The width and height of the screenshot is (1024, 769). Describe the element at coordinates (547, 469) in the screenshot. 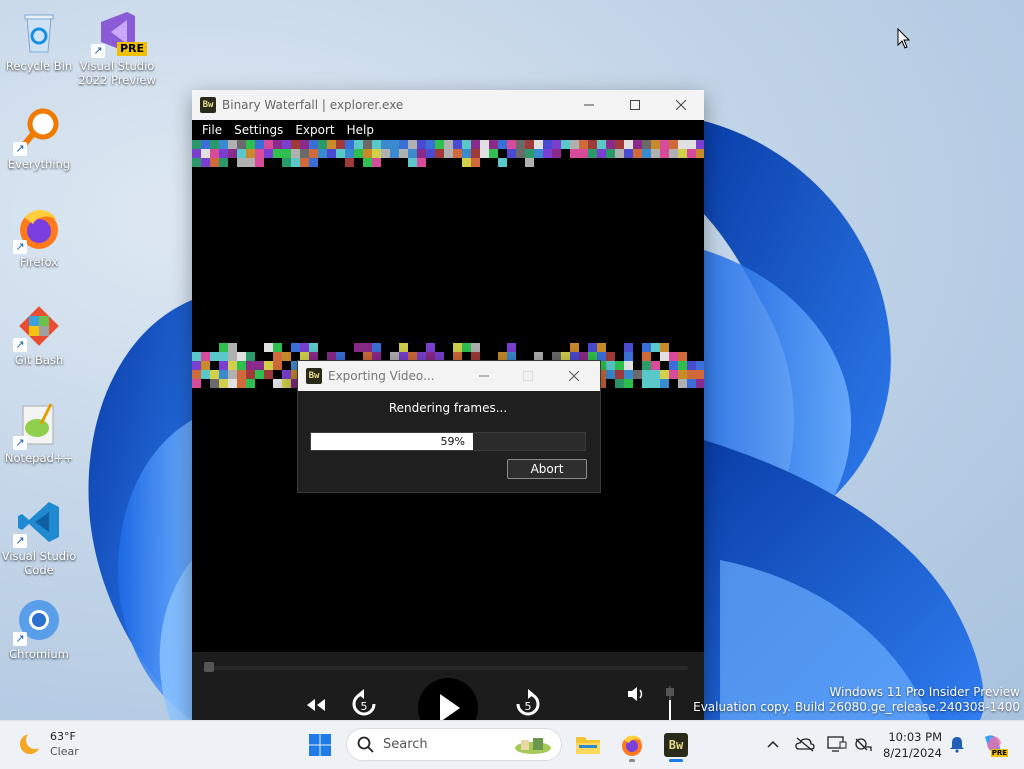

I see `abort-button: Abort` at that location.